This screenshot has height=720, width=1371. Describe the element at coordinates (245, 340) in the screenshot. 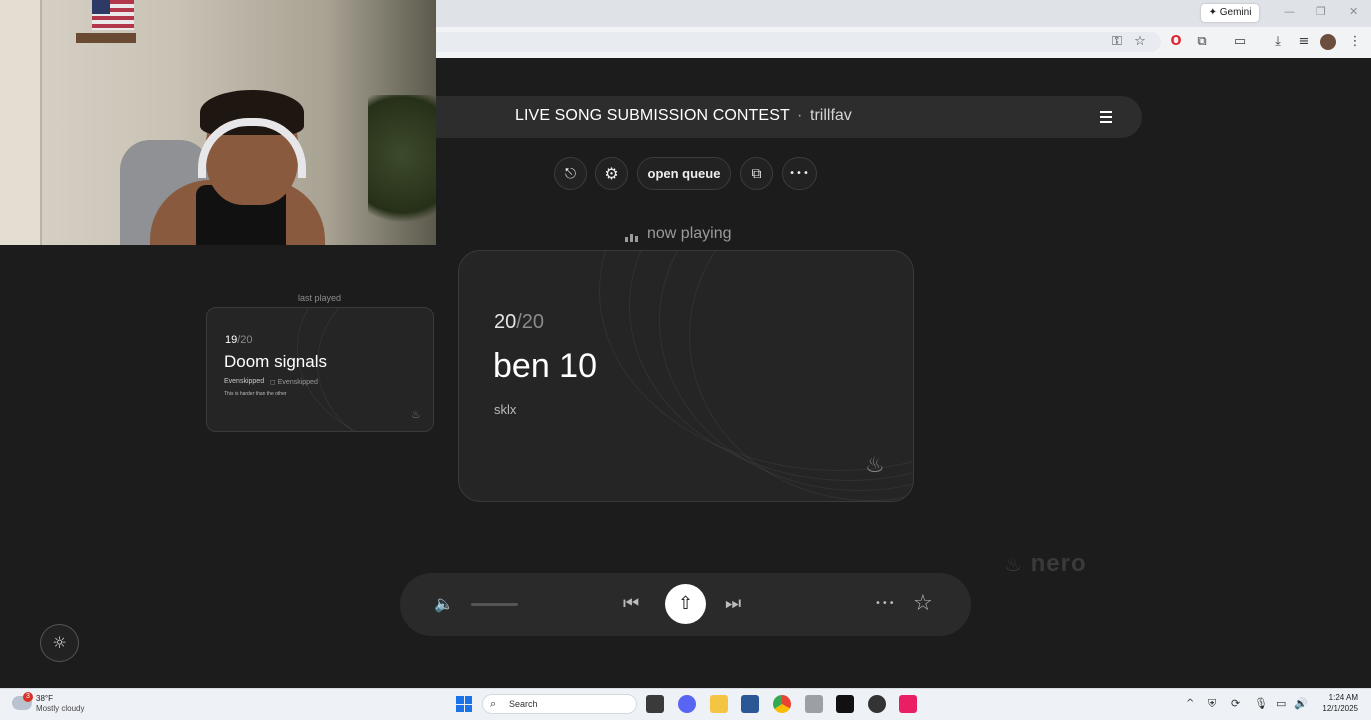

I see `last-card-total: /20` at that location.